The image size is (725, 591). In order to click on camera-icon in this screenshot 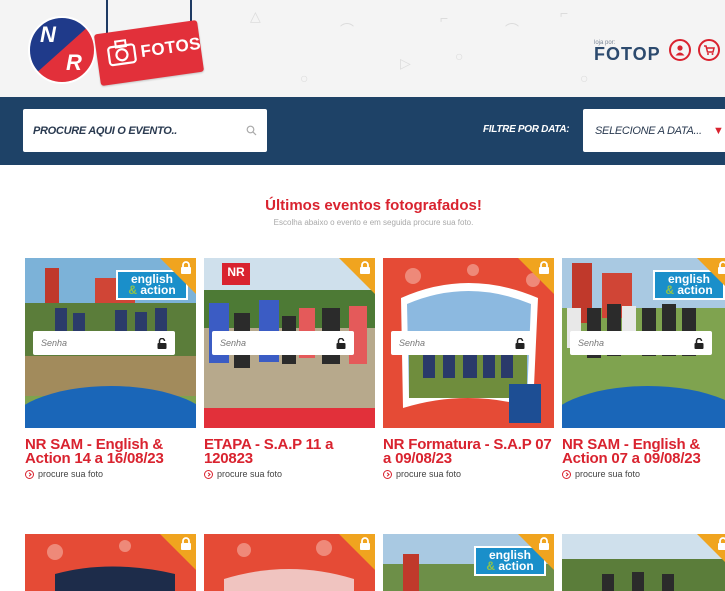, I will do `click(122, 53)`.